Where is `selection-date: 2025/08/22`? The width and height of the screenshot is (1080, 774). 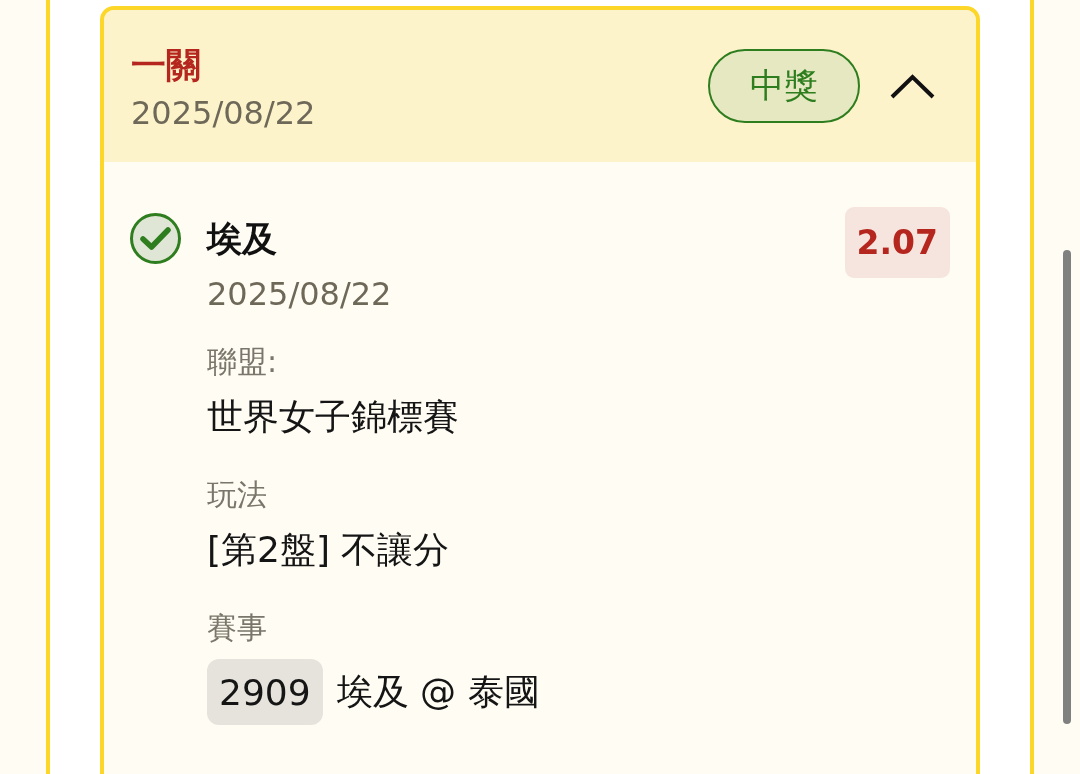 selection-date: 2025/08/22 is located at coordinates (300, 294).